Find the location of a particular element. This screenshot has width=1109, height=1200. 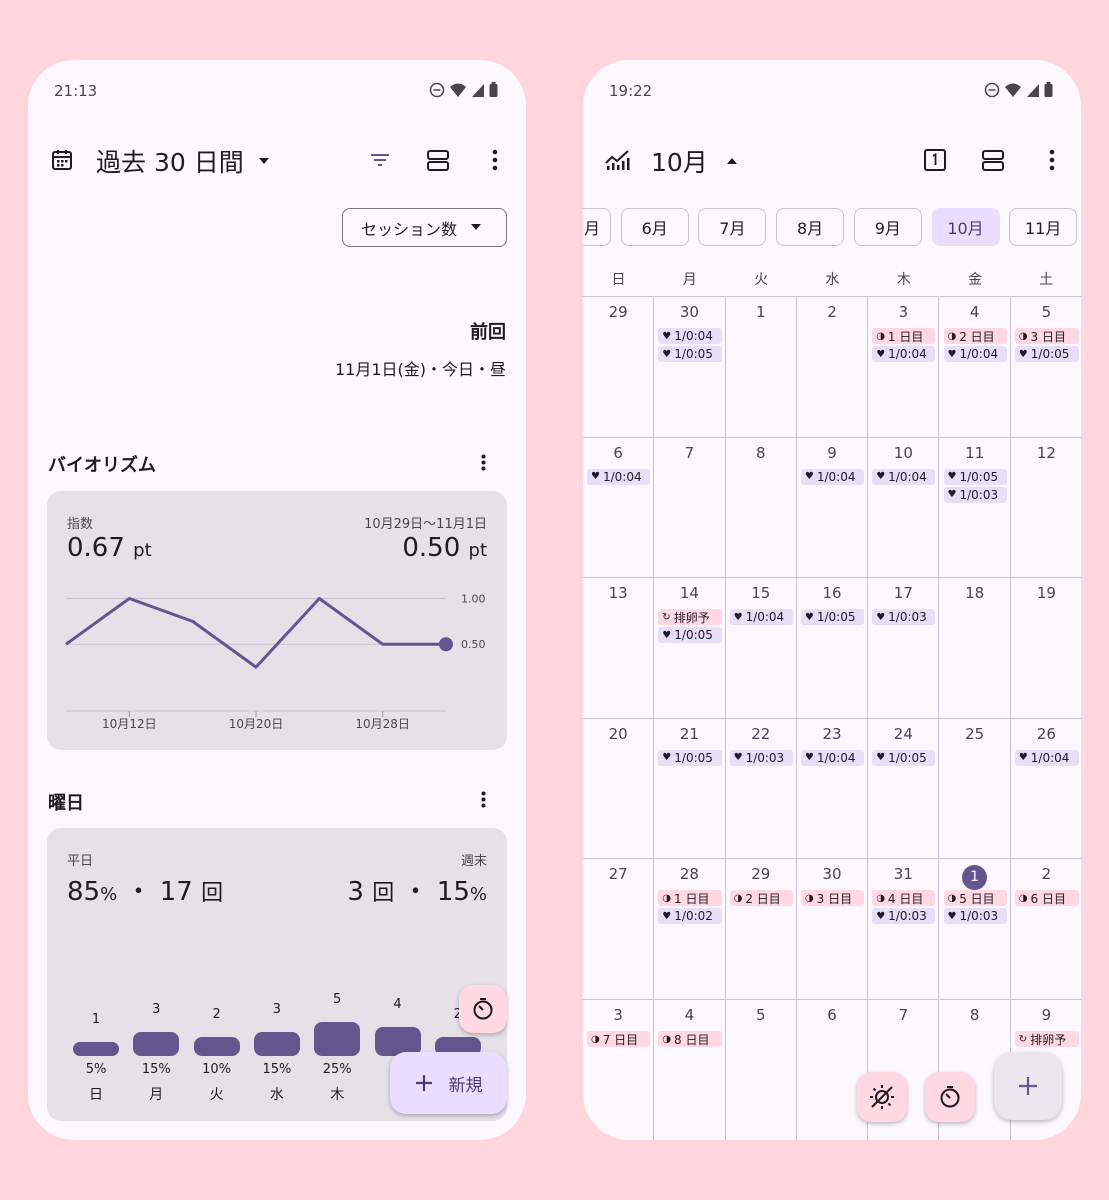

day-cell: 4 ◑ 8 日目 is located at coordinates (690, 1069).